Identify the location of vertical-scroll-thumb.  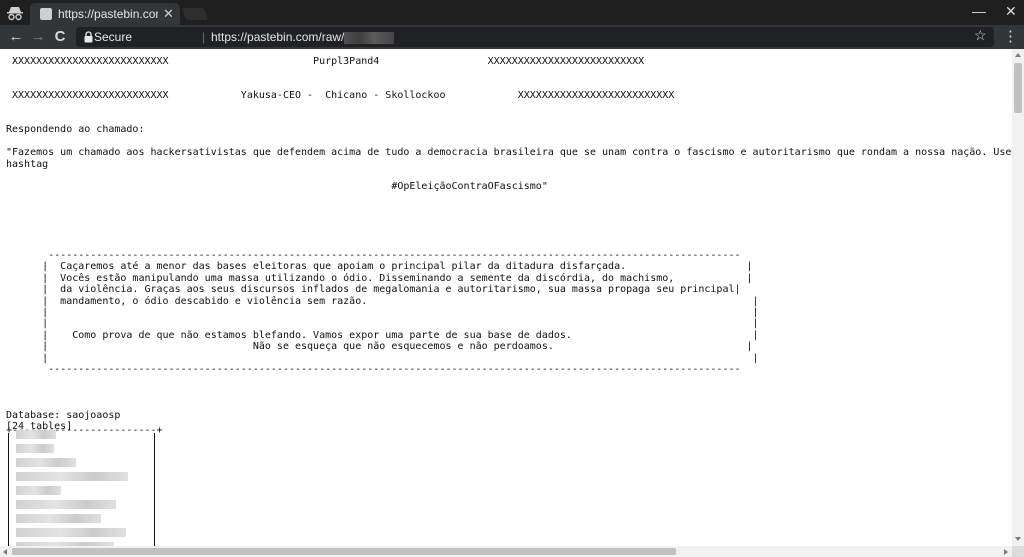
(1018, 88).